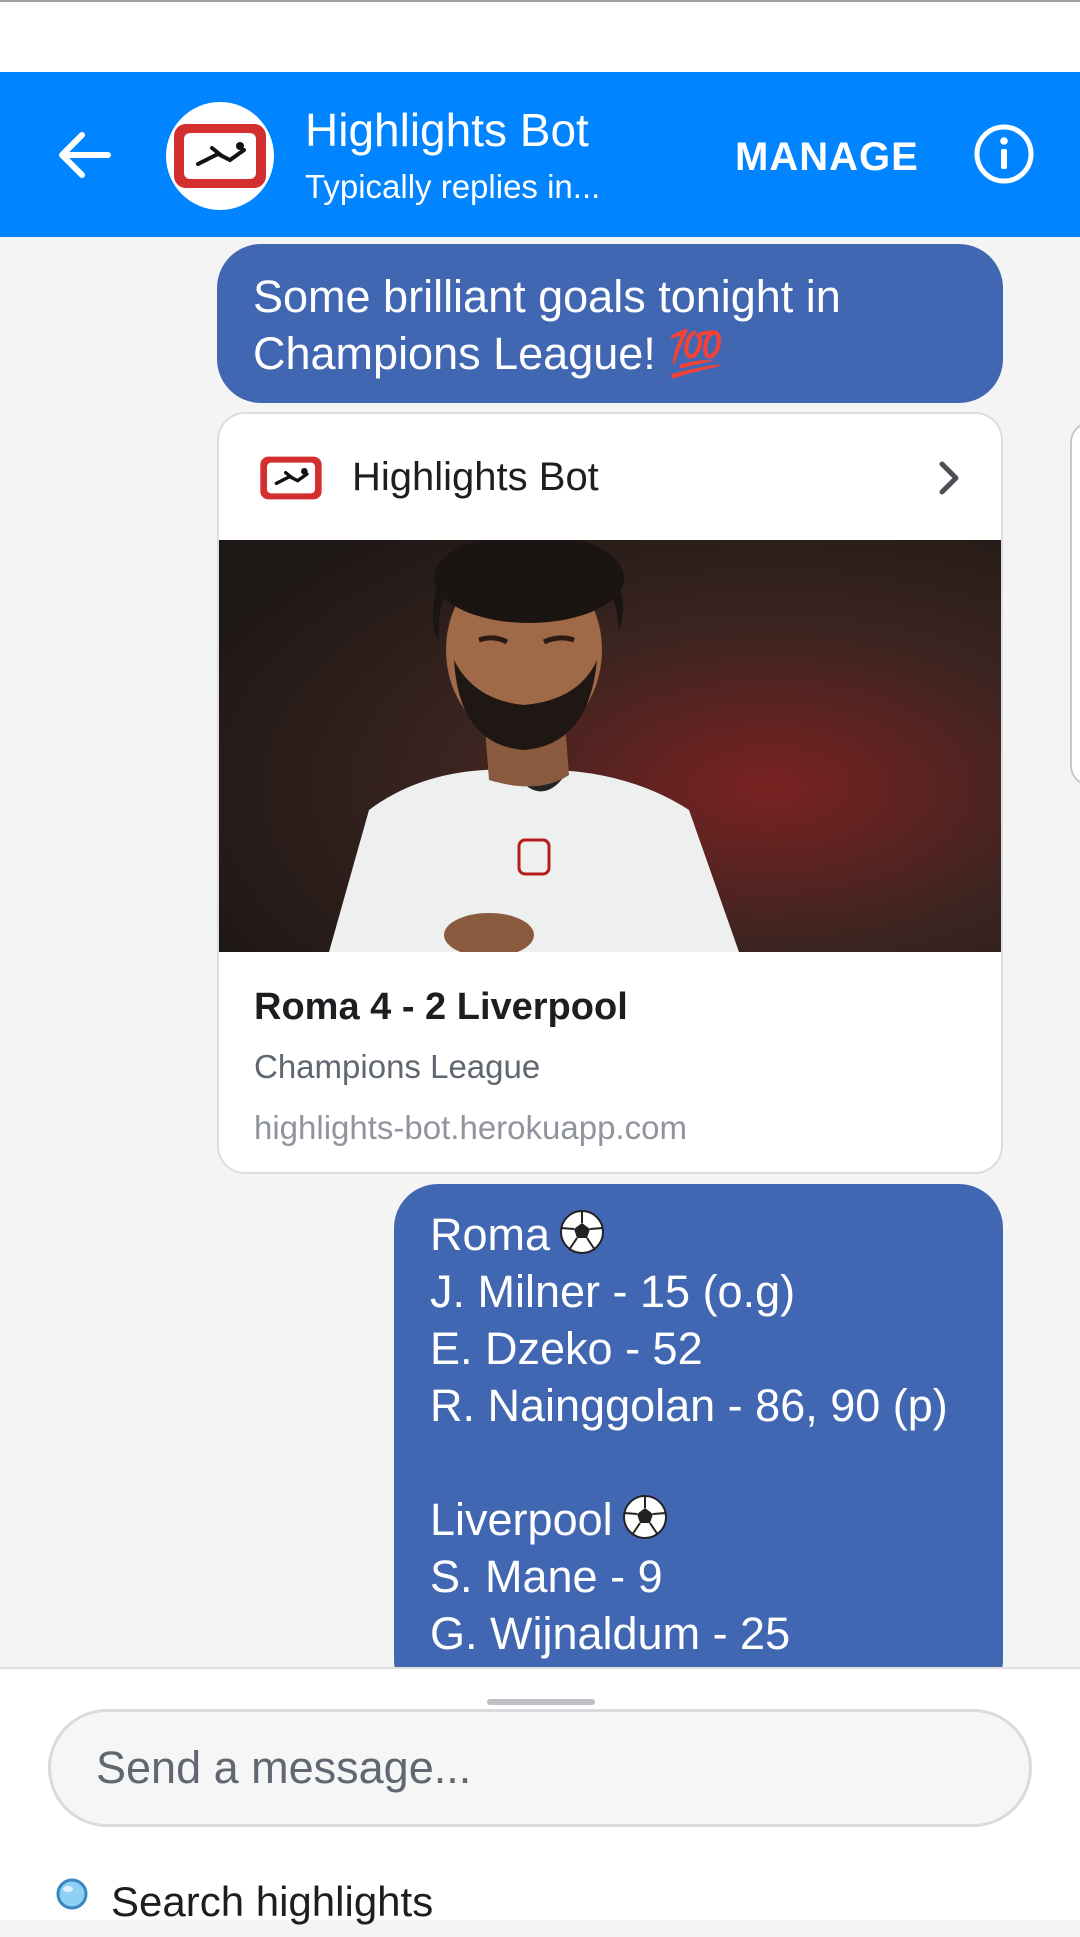  Describe the element at coordinates (541, 1702) in the screenshot. I see `drag-handle` at that location.